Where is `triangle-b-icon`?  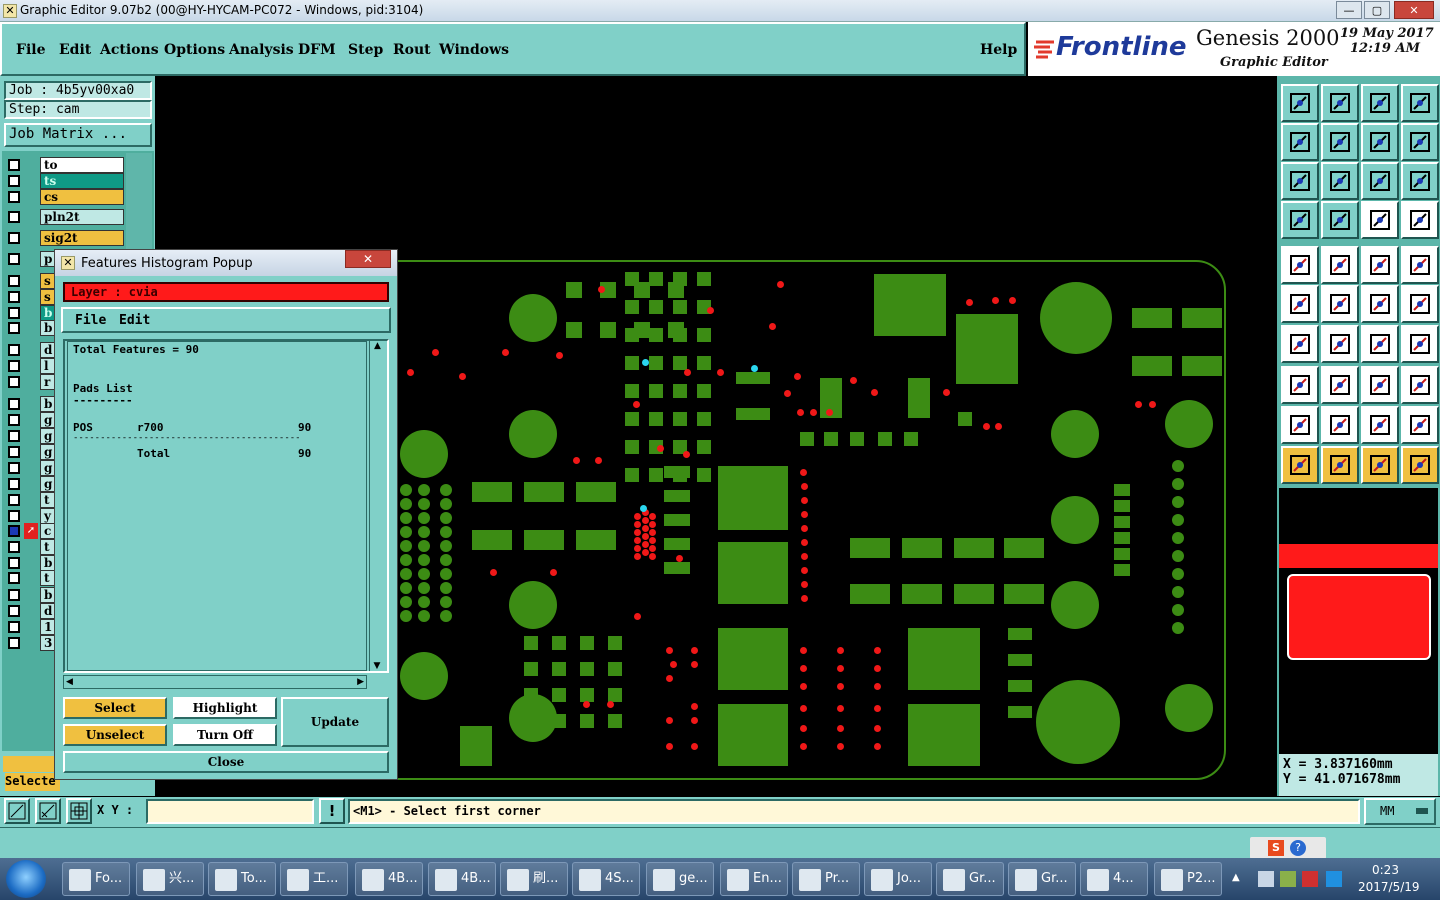
triangle-b-icon is located at coordinates (1340, 425).